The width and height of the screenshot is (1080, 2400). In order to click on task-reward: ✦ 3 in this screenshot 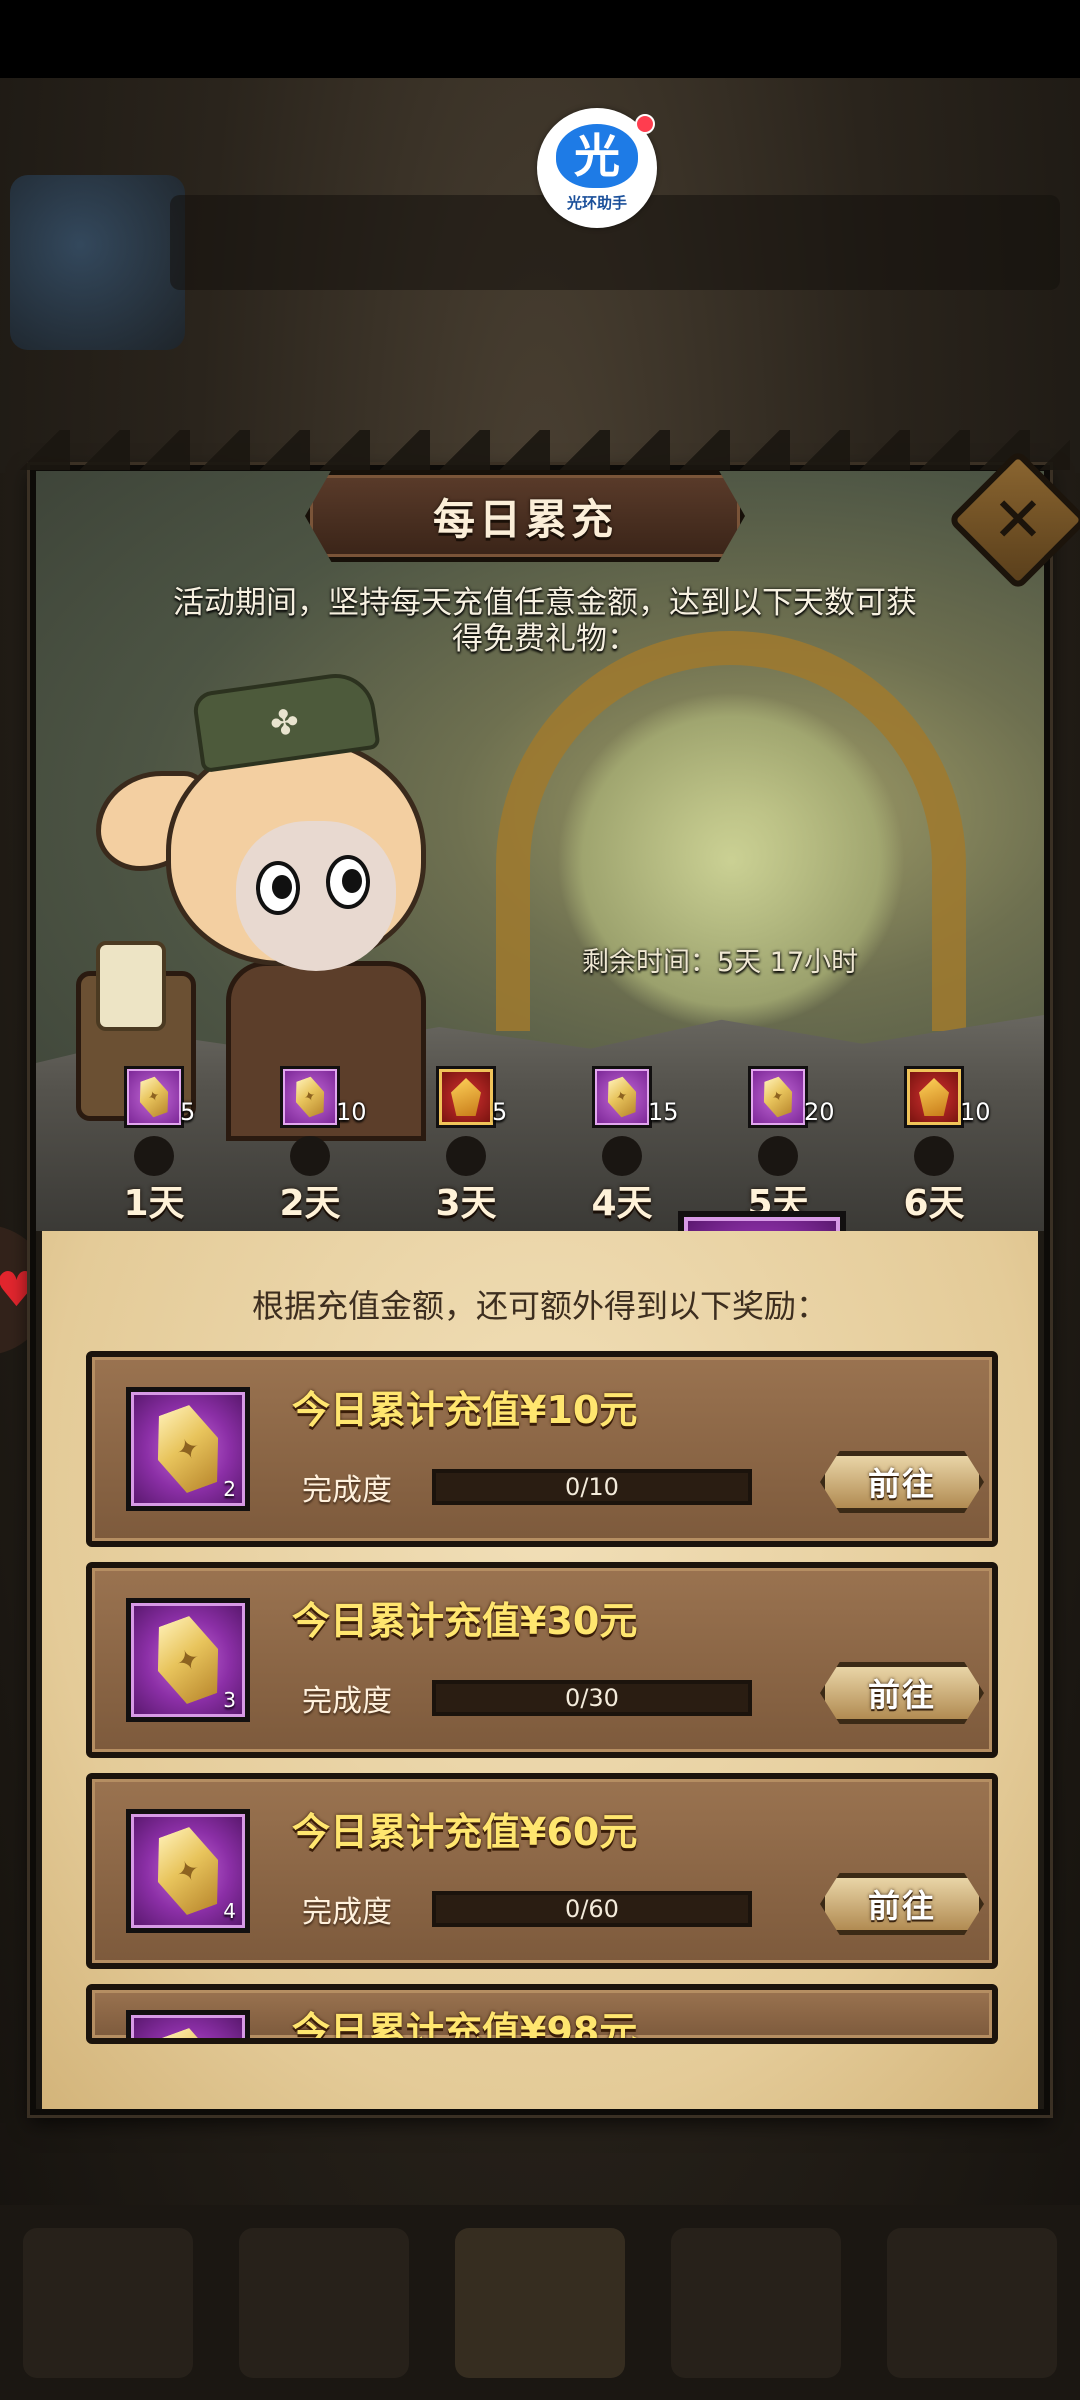, I will do `click(188, 1660)`.